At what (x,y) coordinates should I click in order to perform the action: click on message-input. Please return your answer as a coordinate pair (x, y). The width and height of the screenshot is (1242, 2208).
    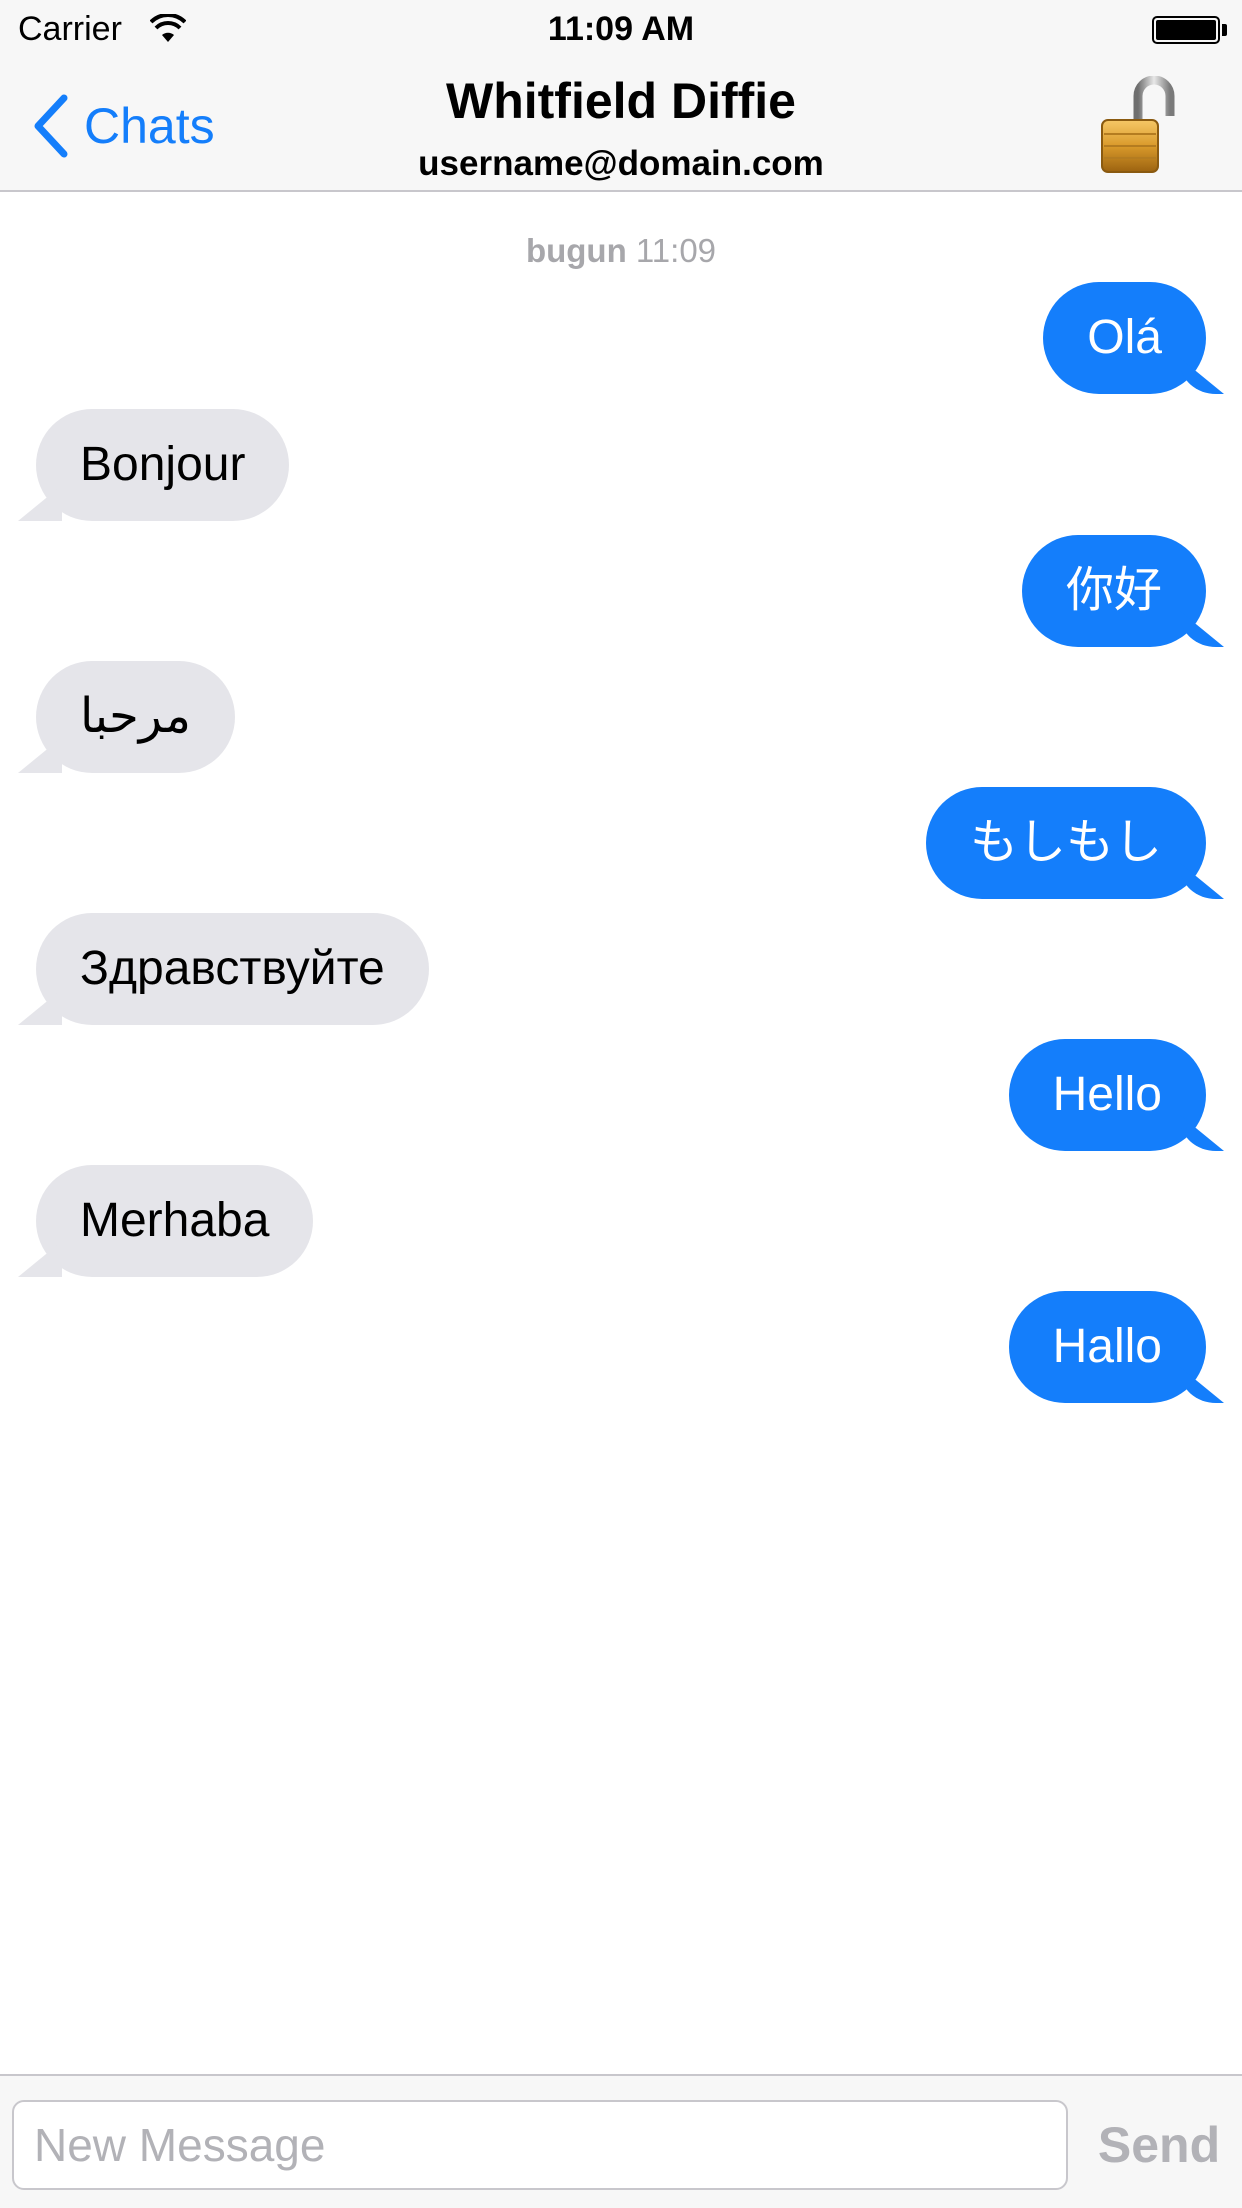
    Looking at the image, I should click on (540, 2145).